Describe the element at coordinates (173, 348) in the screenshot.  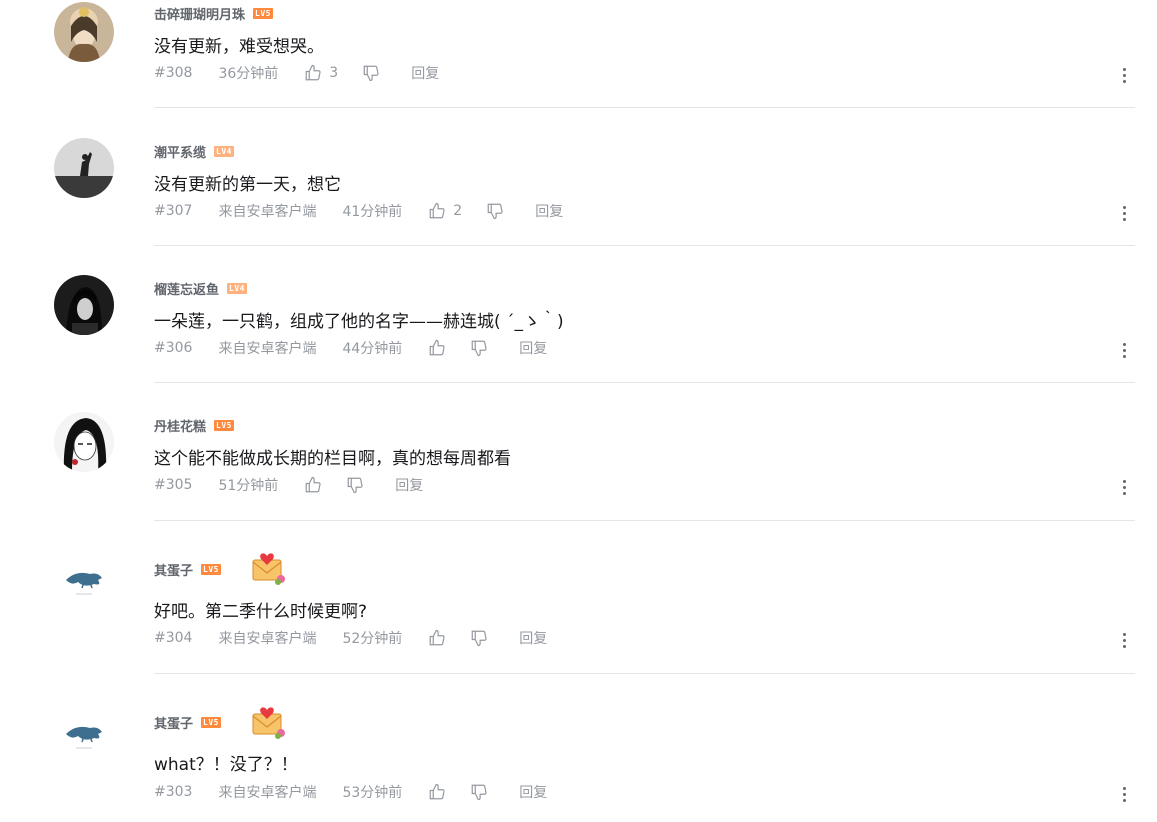
I see `floor-number: #306` at that location.